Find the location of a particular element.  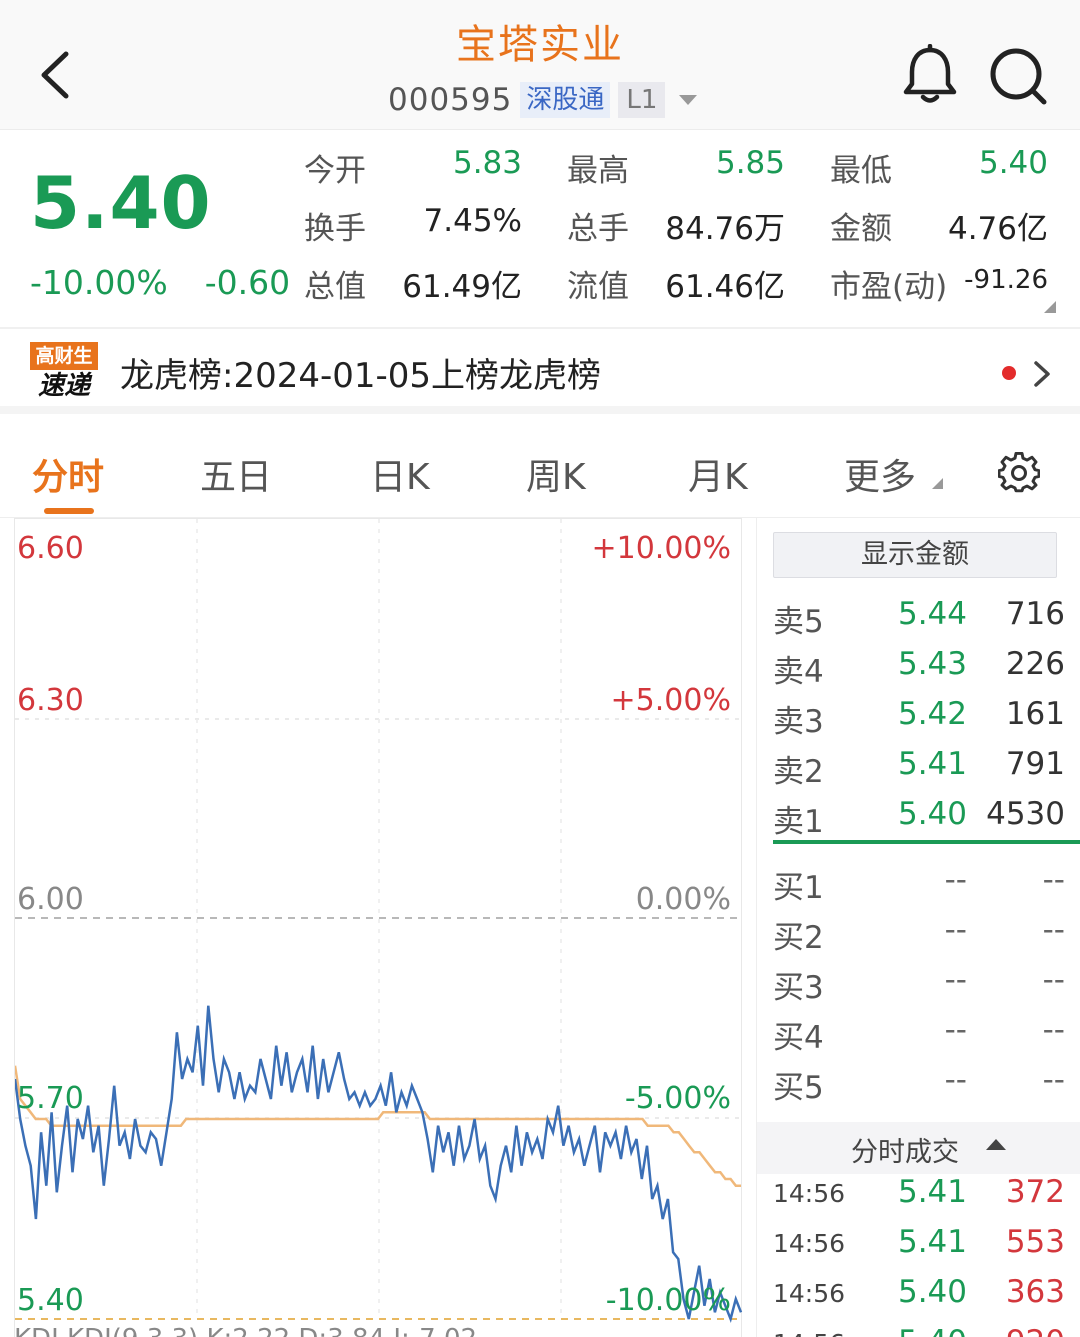

trade-row: 14:56 5.41 553 is located at coordinates (919, 1242).